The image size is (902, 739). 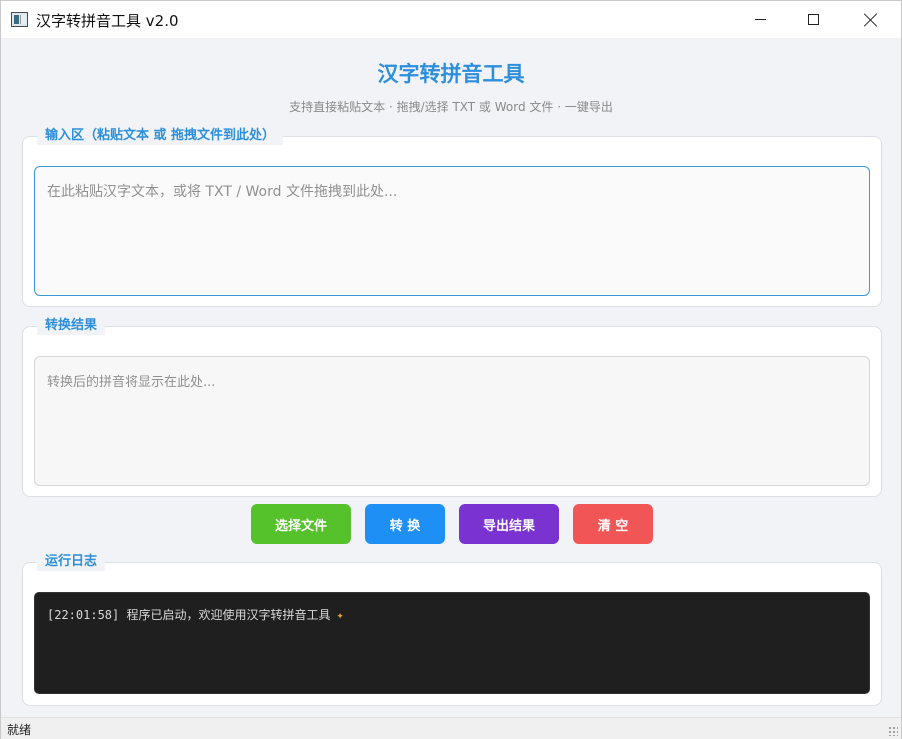 I want to click on convert-button: 转 换, so click(x=405, y=524).